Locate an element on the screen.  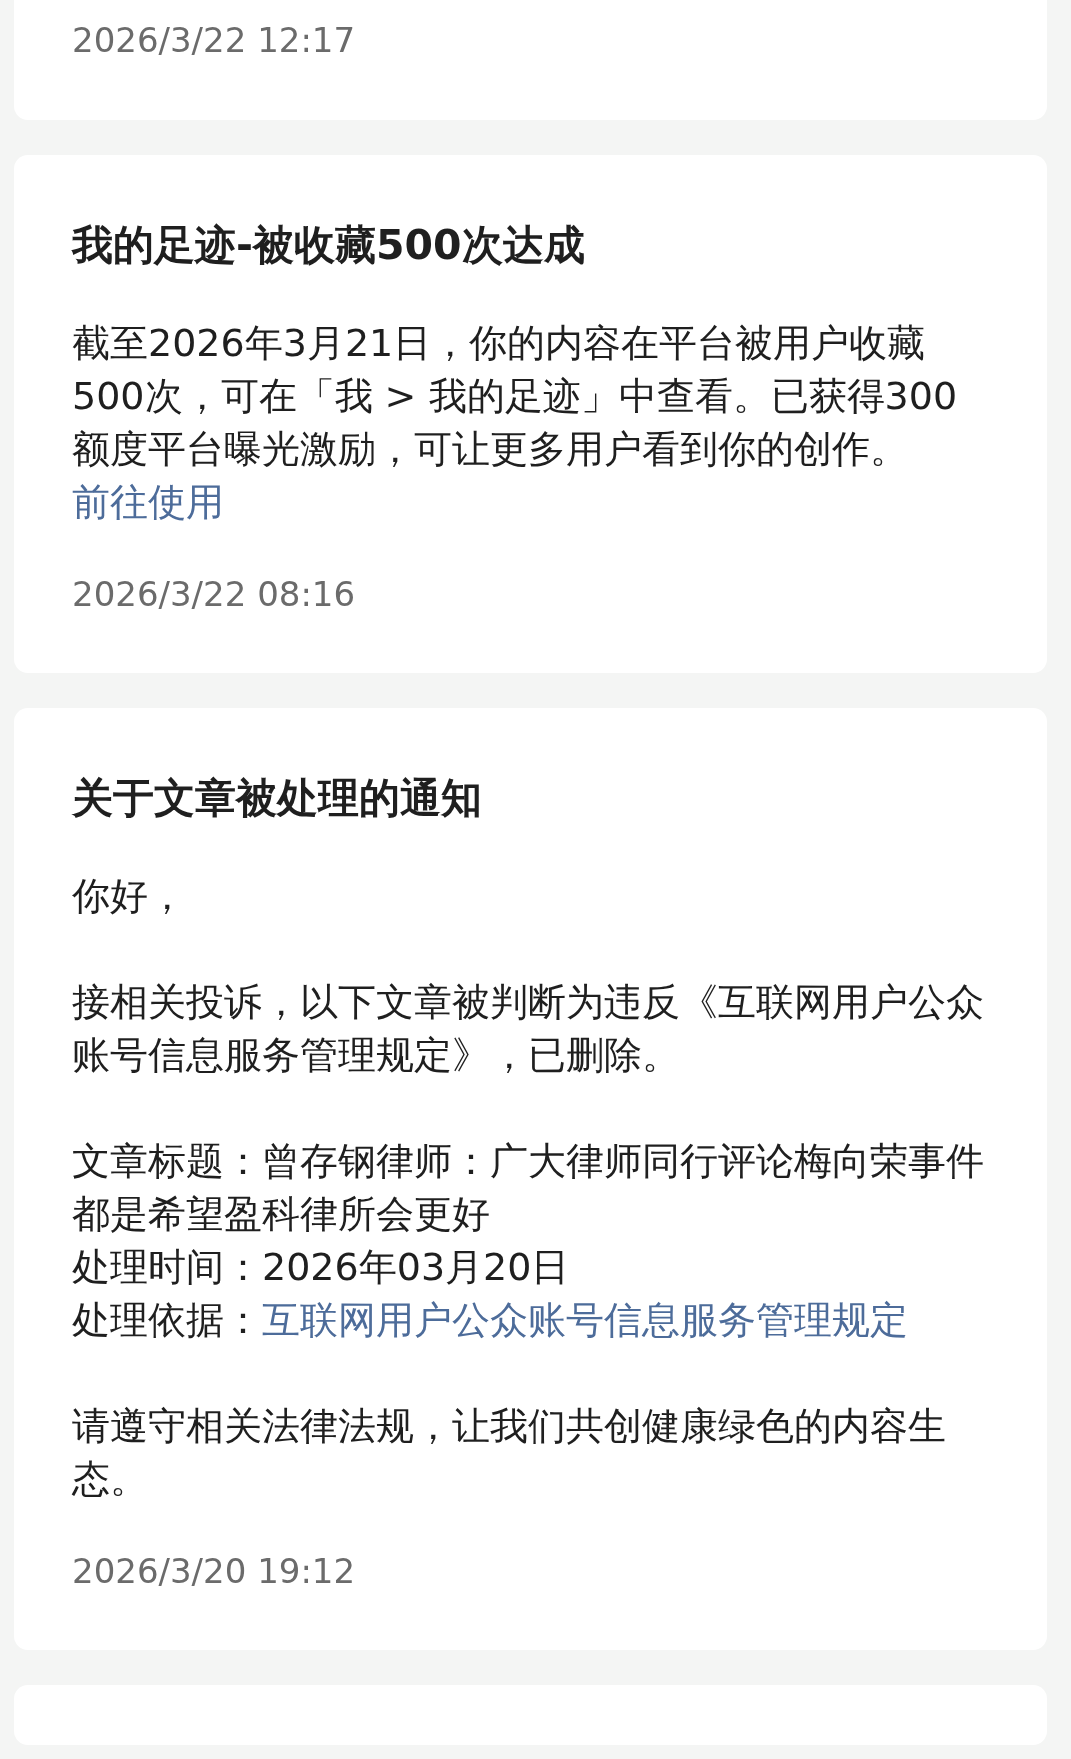
message-paragraph: 截至2026年3月21日，你的内容在平台被用户收藏500次，可在「我 > 我的足迹」中查看。已获得300额度平台曝光激励，可让更多用户看到你的创作。 前往使用 is located at coordinates (515, 423).